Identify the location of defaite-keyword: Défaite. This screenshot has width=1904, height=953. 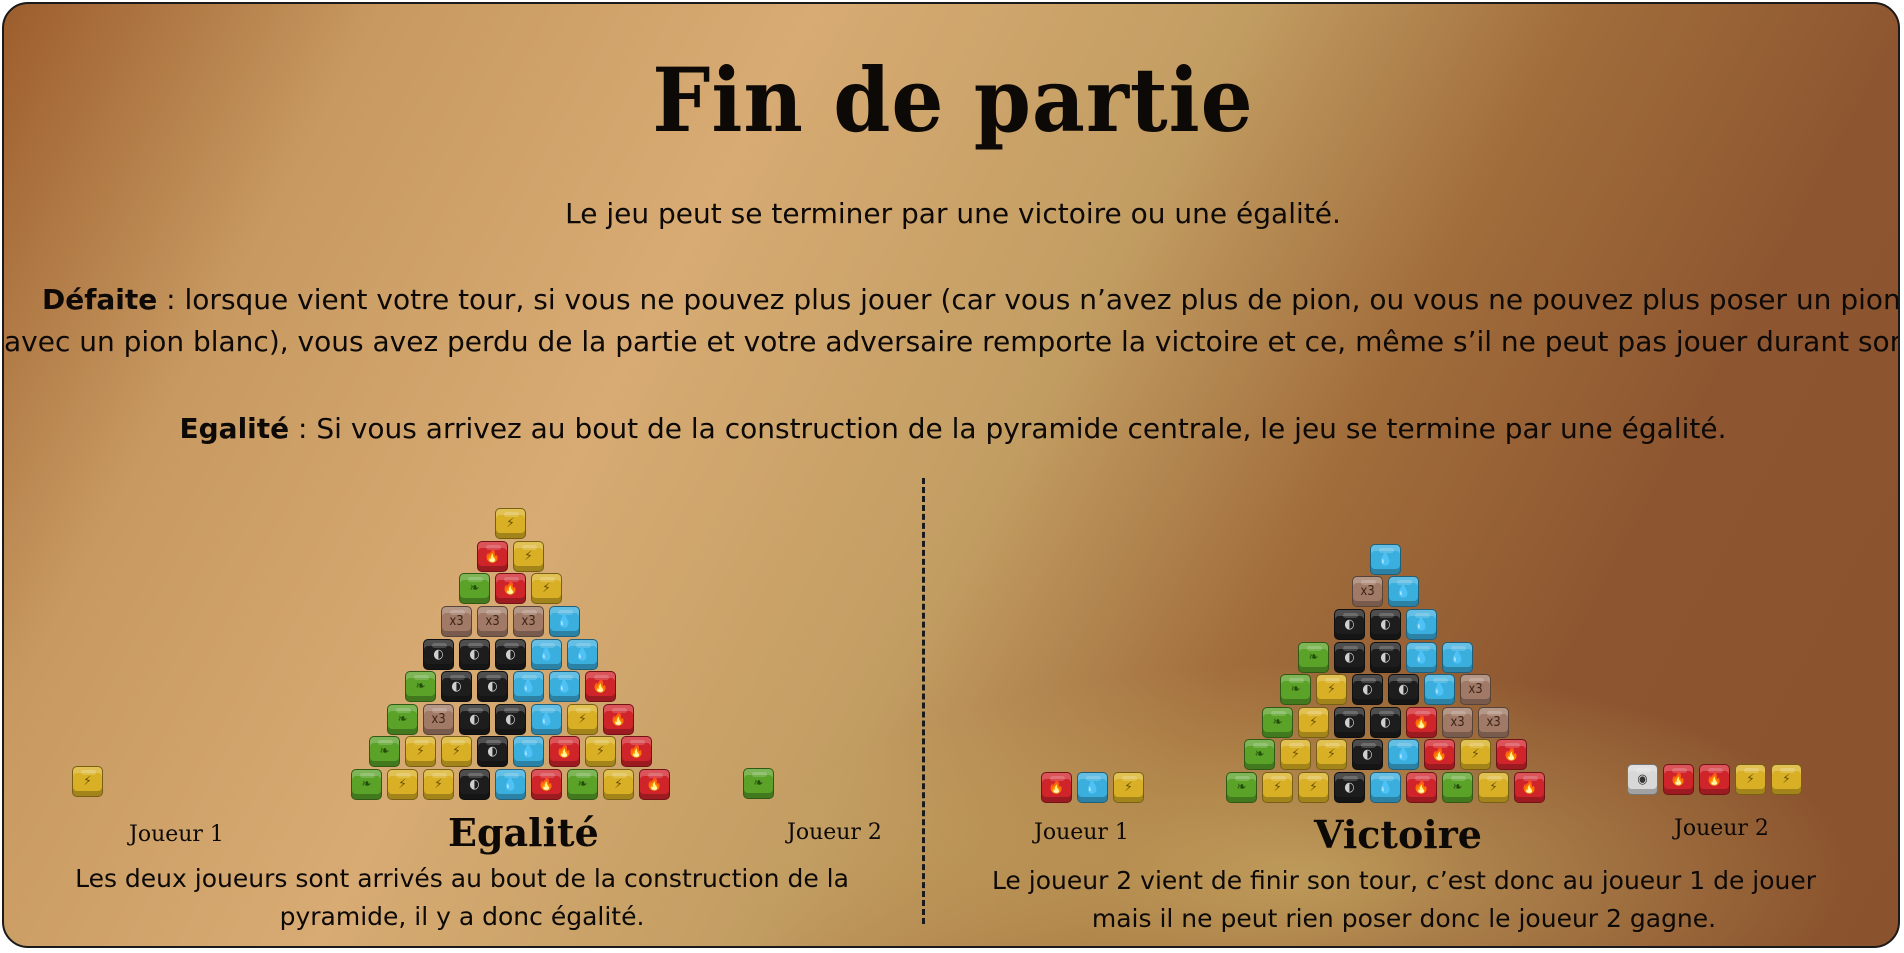
(100, 299).